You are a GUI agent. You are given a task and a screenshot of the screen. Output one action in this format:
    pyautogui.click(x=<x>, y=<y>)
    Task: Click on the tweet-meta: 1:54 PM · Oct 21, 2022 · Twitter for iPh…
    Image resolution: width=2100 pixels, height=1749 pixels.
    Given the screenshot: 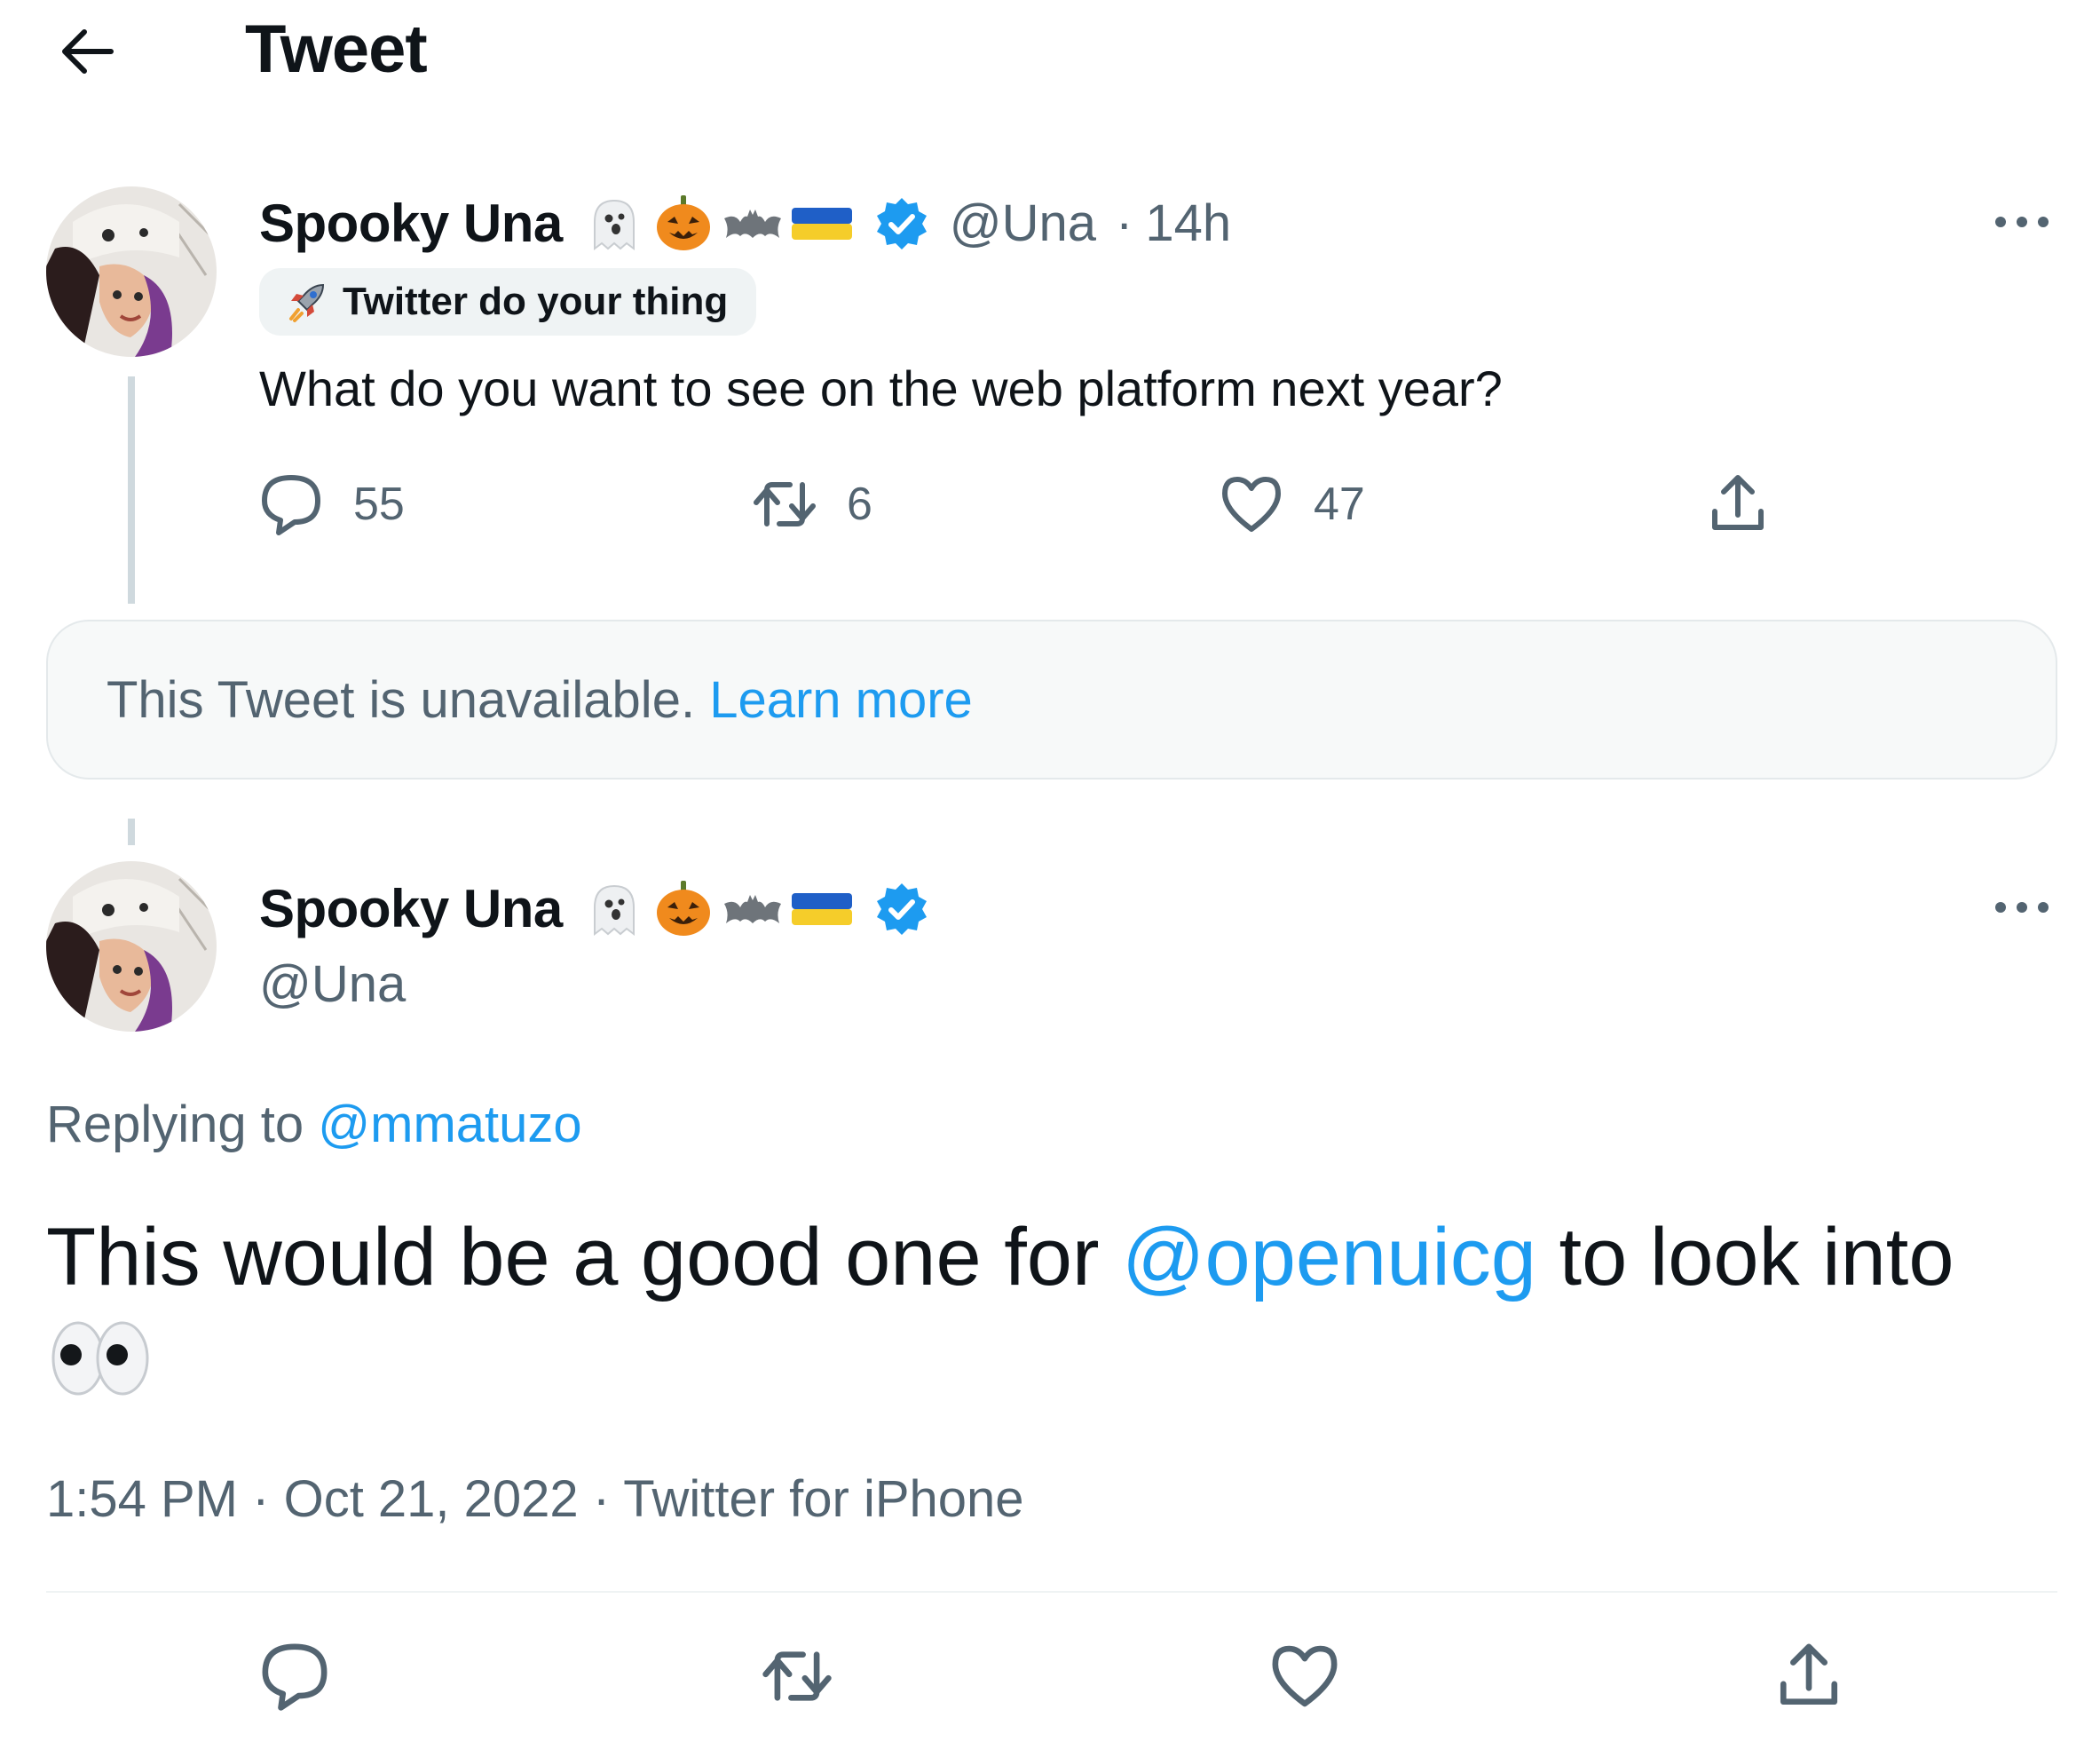 What is the action you would take?
    pyautogui.click(x=535, y=1499)
    